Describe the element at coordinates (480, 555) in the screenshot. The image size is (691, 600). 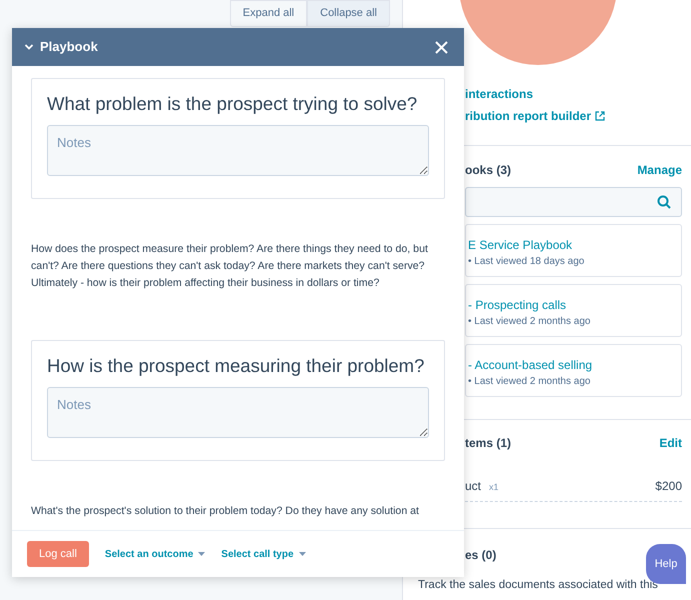
I see `section-title: es (0)` at that location.